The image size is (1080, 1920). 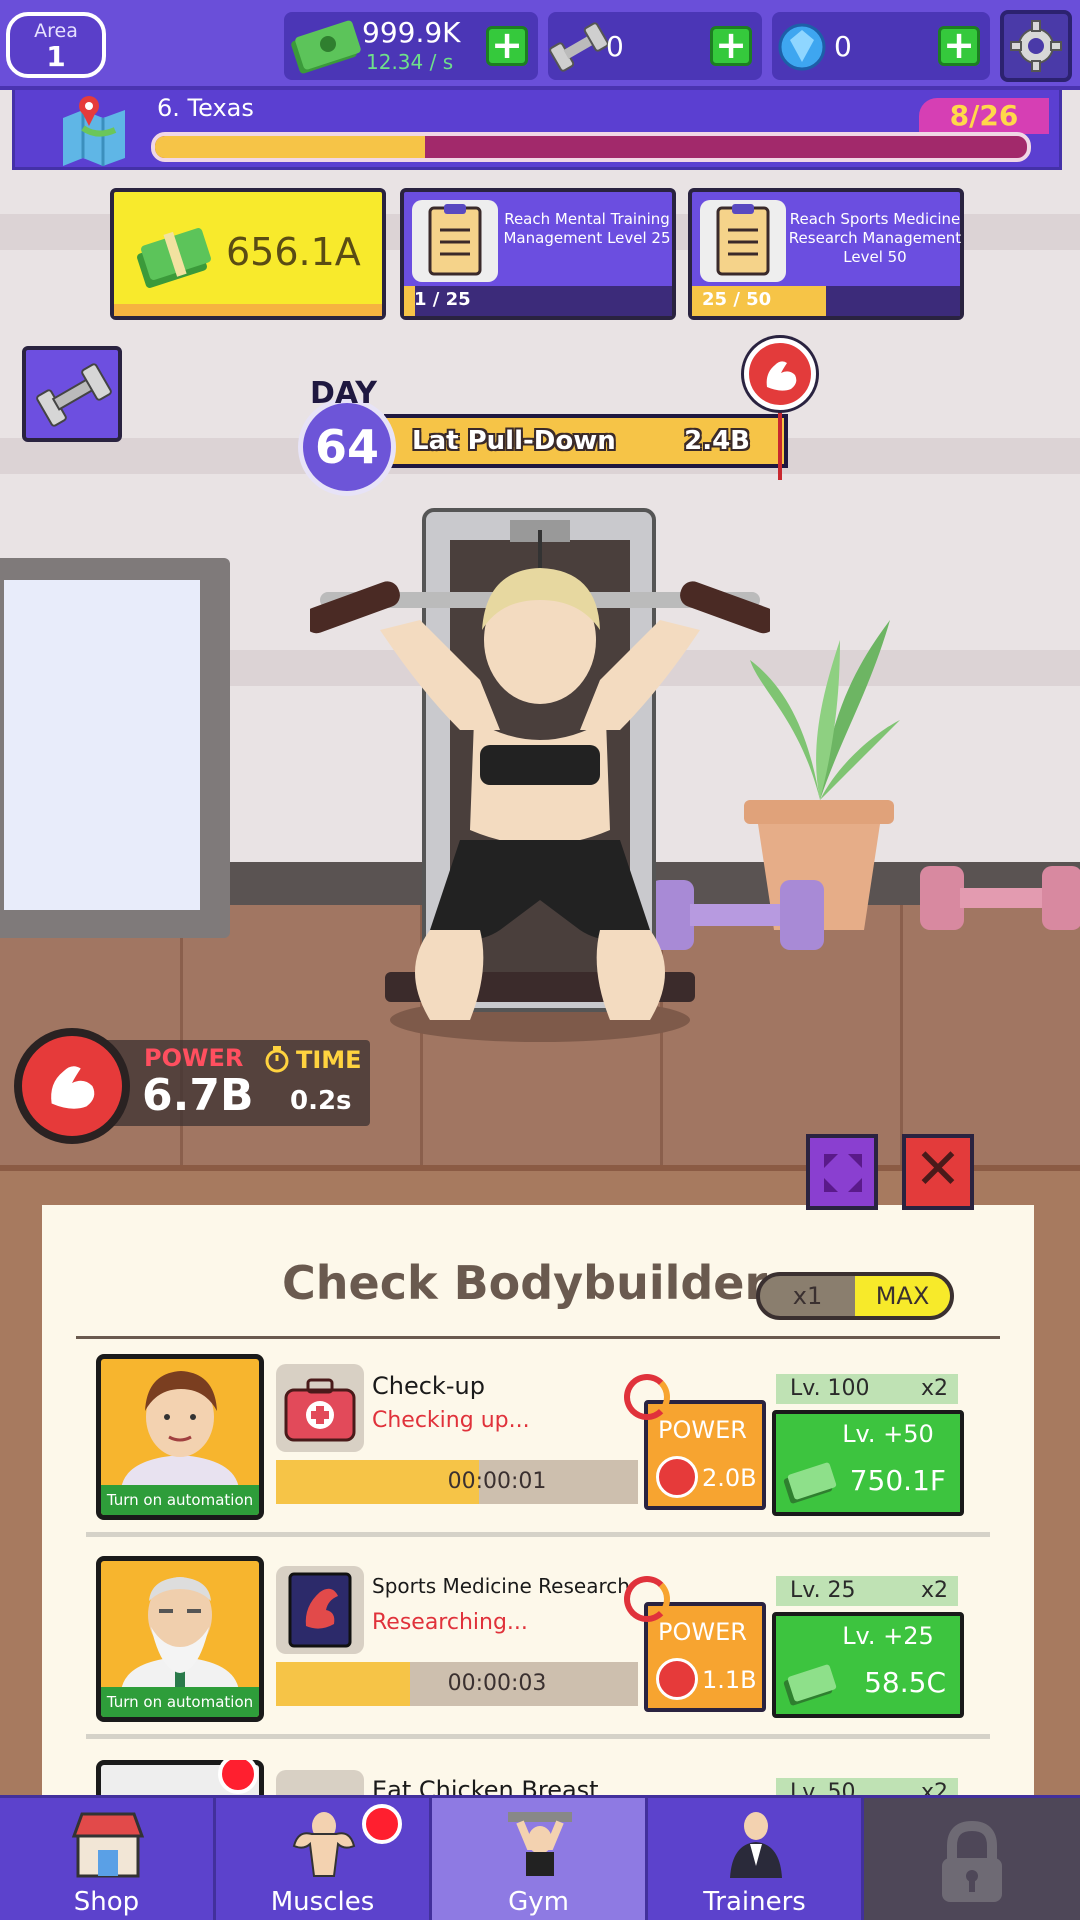 I want to click on floor-dumbbell-pink, so click(x=1000, y=898).